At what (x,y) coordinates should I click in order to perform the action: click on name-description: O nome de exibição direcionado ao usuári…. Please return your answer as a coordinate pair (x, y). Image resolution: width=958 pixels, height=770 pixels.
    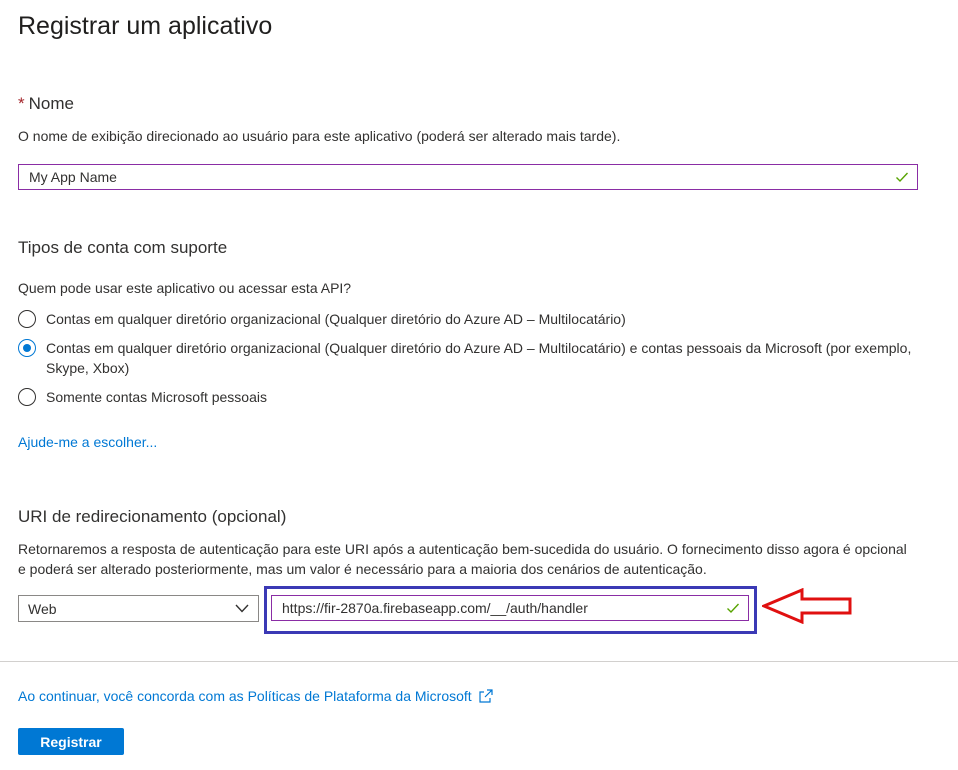
    Looking at the image, I should click on (319, 136).